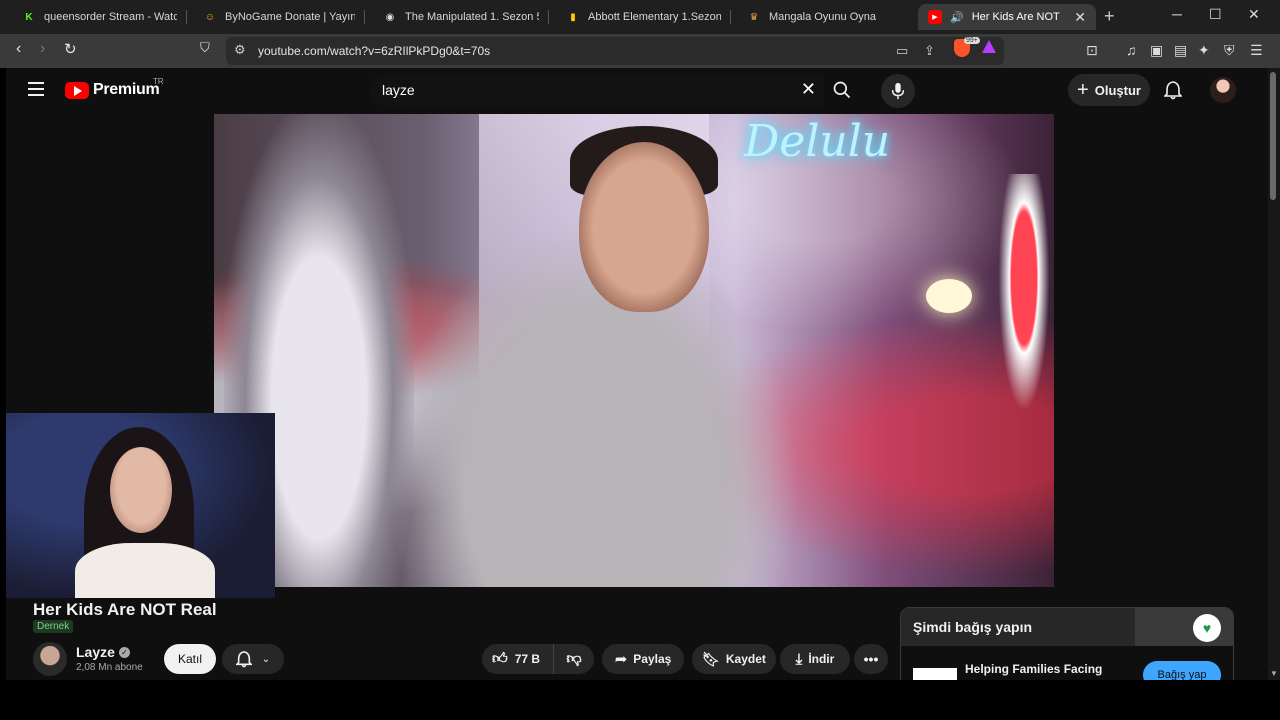 Image resolution: width=1280 pixels, height=720 pixels. Describe the element at coordinates (1274, 374) in the screenshot. I see `page-scrollbar: ▼` at that location.